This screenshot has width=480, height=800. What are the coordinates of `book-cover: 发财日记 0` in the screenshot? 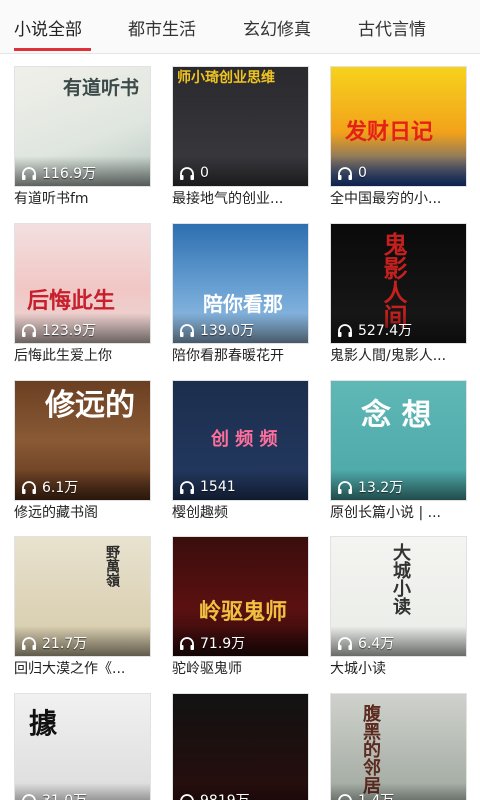 It's located at (398, 126).